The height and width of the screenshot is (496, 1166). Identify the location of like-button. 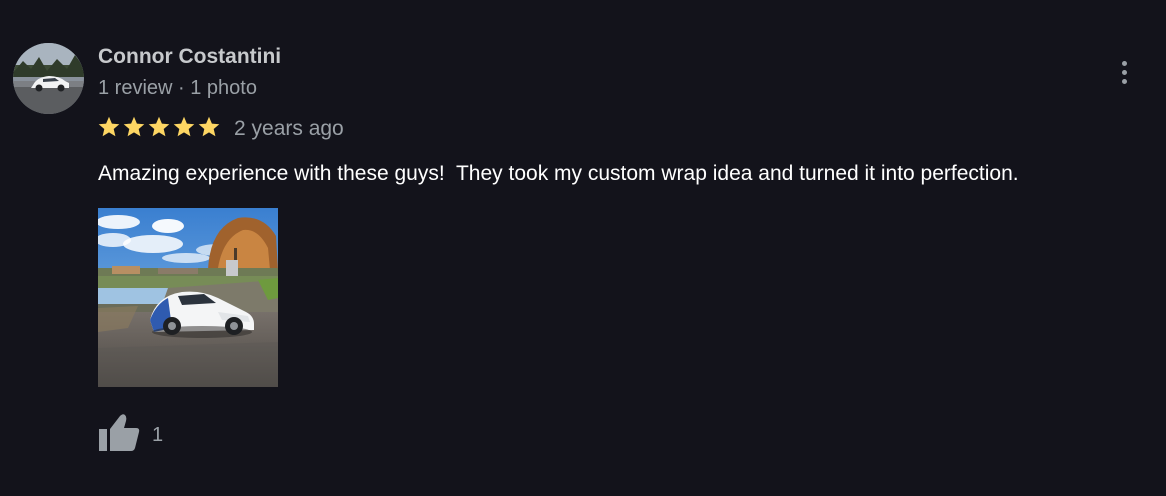
(119, 432).